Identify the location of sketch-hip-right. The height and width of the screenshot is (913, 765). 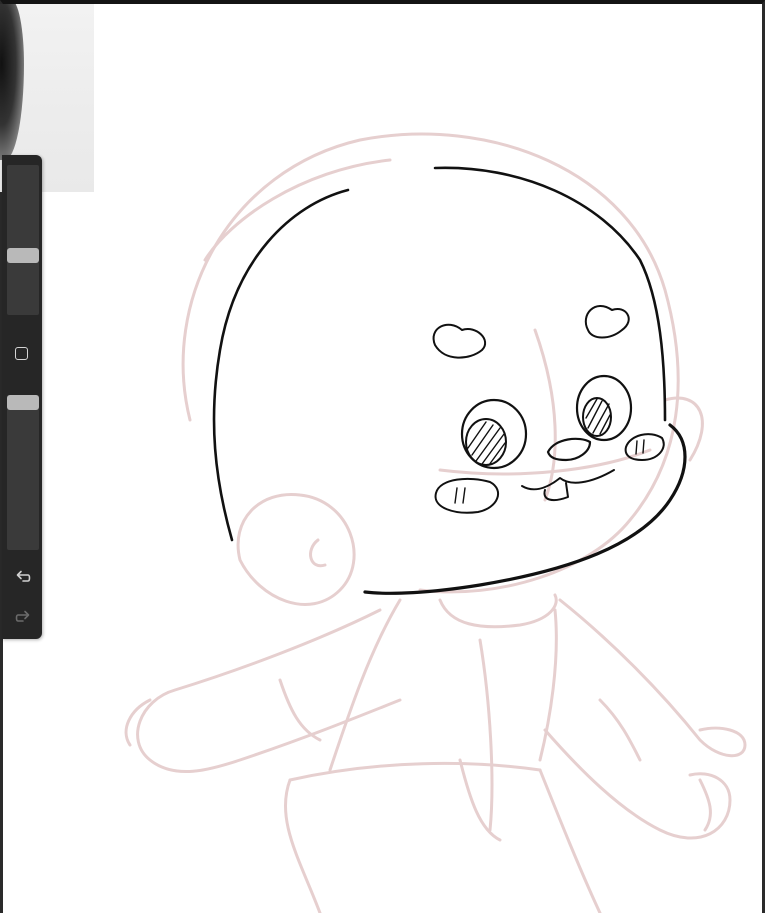
(570, 840).